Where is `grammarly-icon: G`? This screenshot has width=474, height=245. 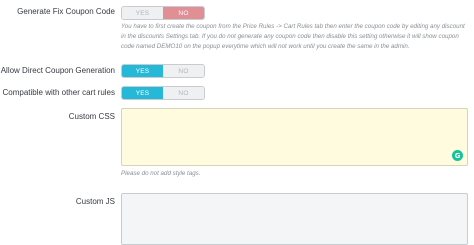 grammarly-icon: G is located at coordinates (457, 155).